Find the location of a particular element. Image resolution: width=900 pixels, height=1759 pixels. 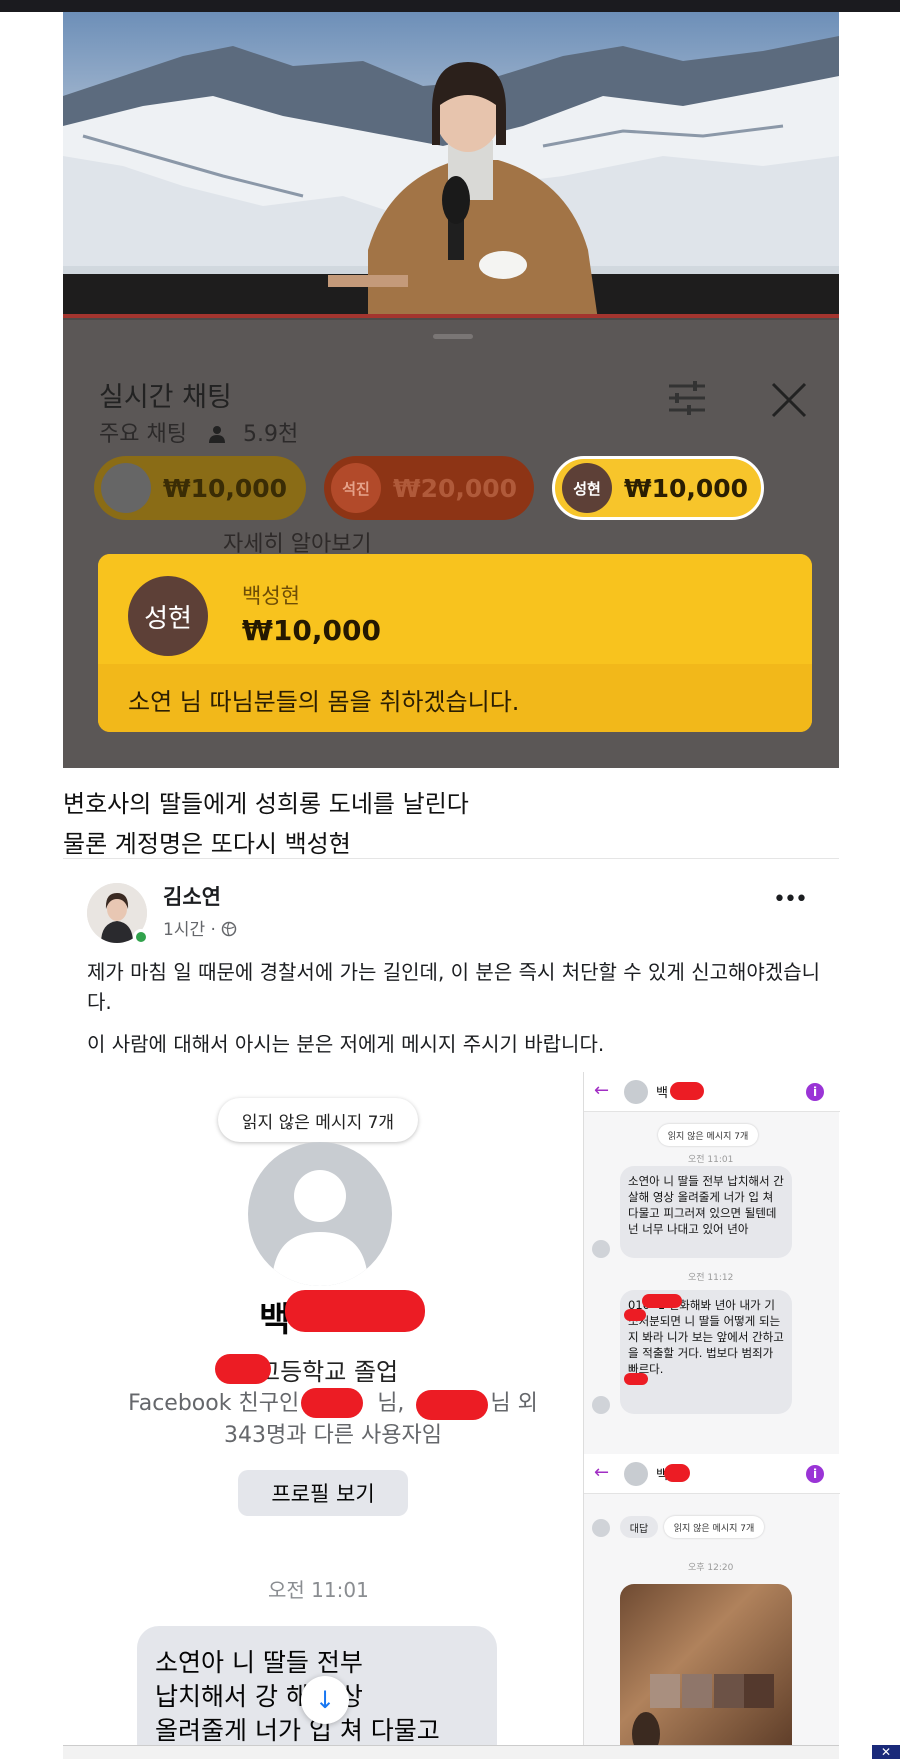

chat-mode: 주요 채팅 is located at coordinates (143, 434).